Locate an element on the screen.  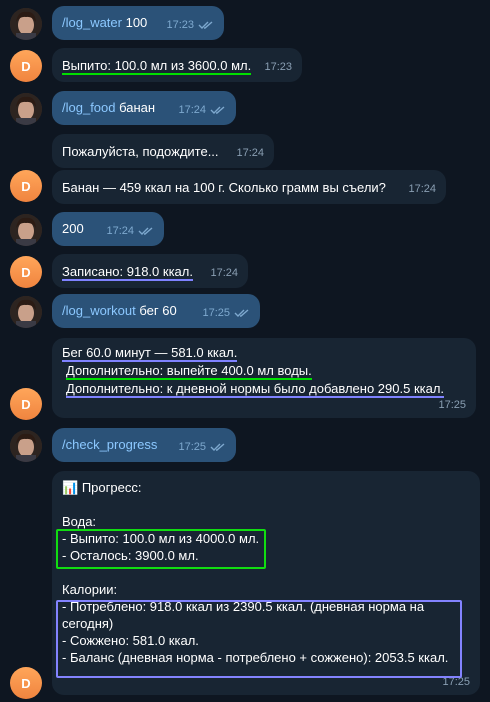
message-text: бег 60 is located at coordinates (156, 310).